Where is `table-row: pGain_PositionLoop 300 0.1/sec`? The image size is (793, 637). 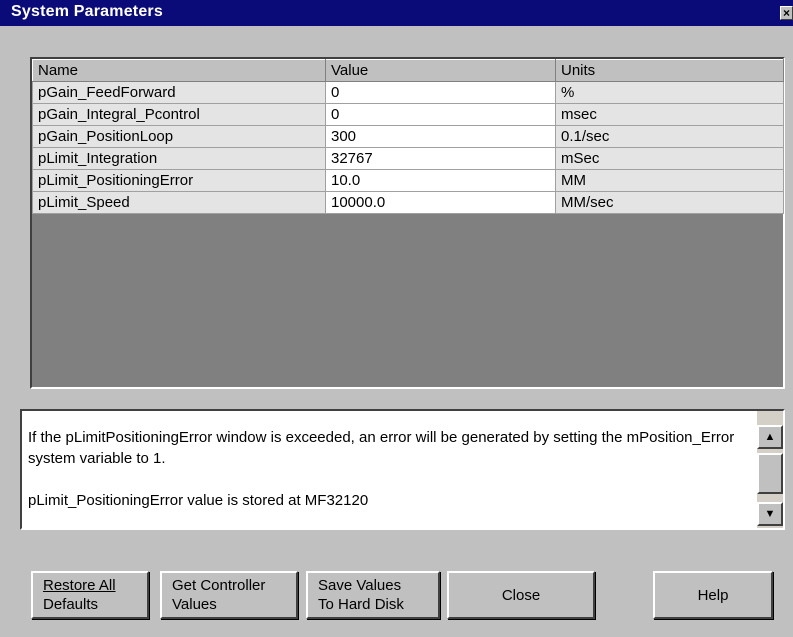 table-row: pGain_PositionLoop 300 0.1/sec is located at coordinates (408, 136).